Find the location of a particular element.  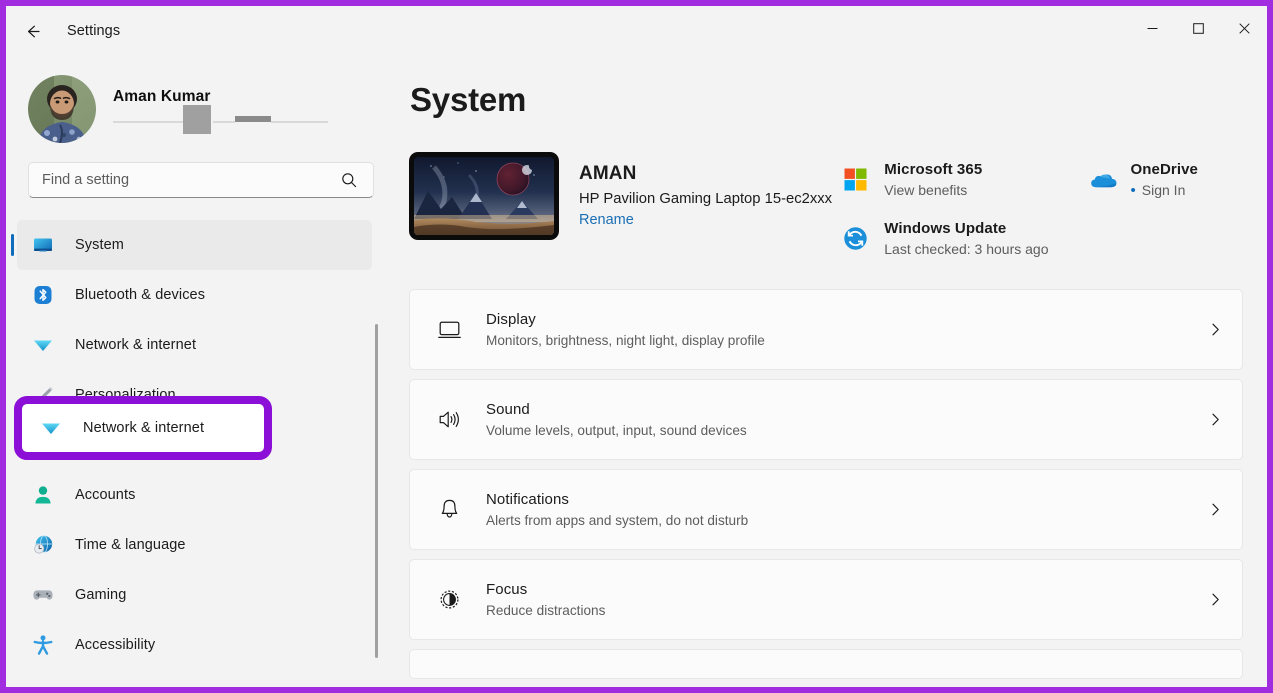

bell-icon is located at coordinates (449, 510).